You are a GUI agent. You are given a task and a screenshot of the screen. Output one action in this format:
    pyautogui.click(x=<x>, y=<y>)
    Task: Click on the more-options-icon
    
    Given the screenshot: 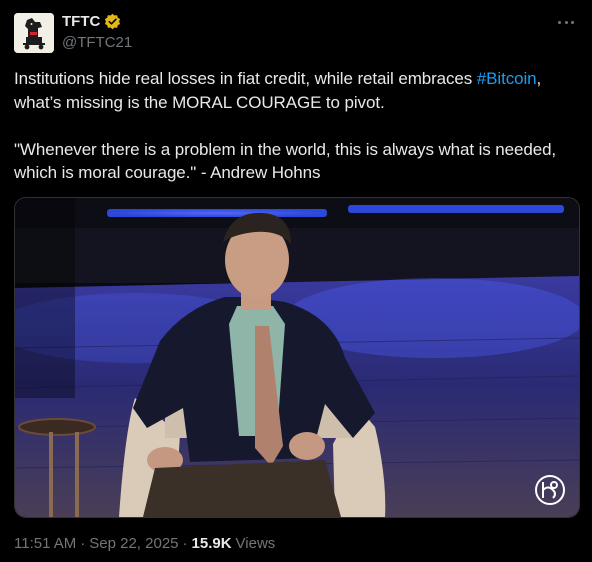 What is the action you would take?
    pyautogui.click(x=566, y=22)
    